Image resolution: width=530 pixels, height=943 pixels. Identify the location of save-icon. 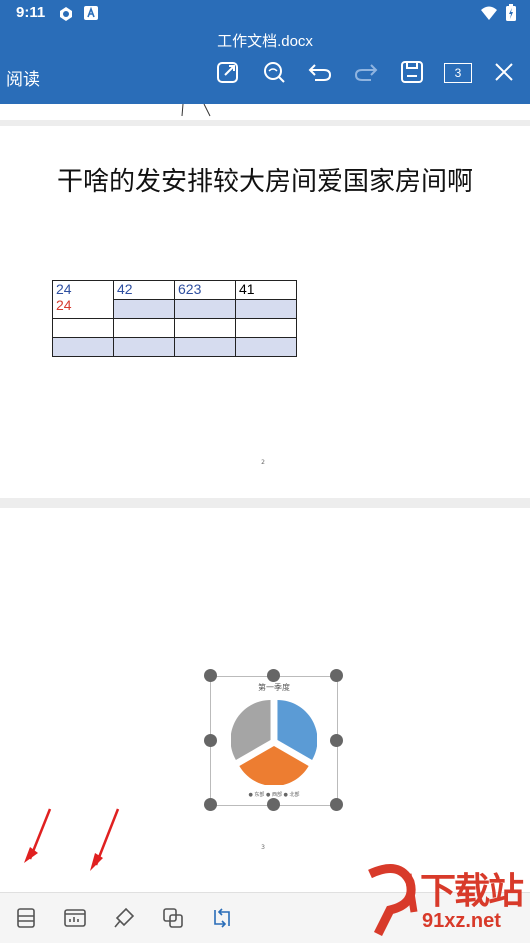
(412, 72).